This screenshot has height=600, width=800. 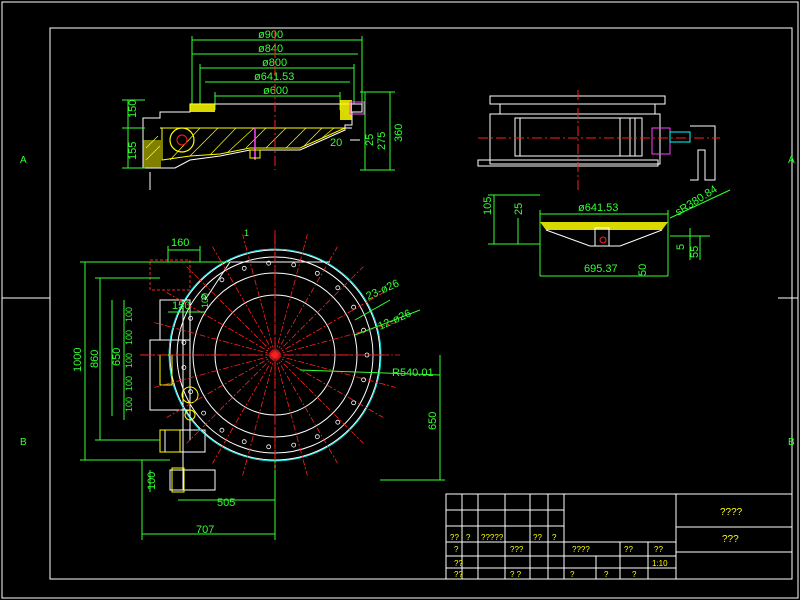 What do you see at coordinates (454, 537) in the screenshot?
I see `tb-cell-1: ??` at bounding box center [454, 537].